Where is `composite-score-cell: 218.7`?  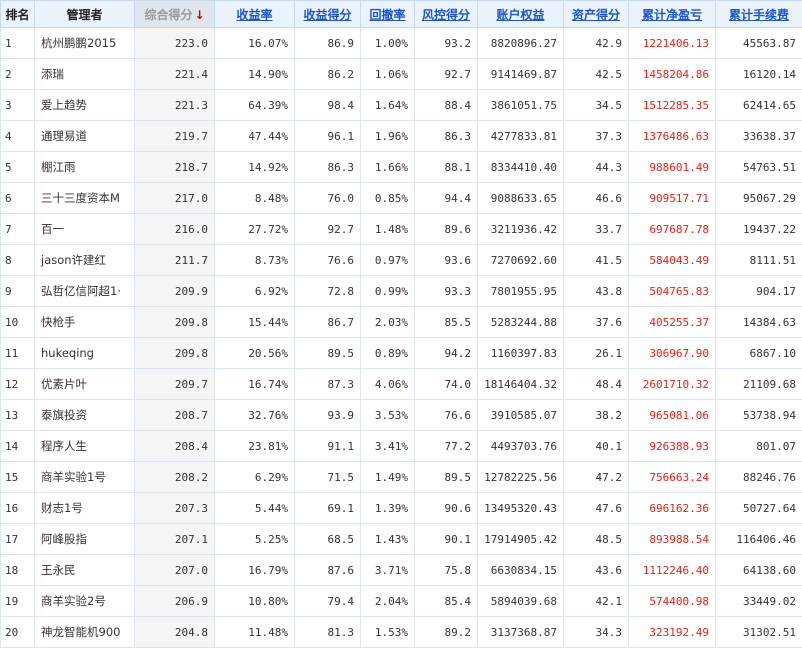 composite-score-cell: 218.7 is located at coordinates (174, 167).